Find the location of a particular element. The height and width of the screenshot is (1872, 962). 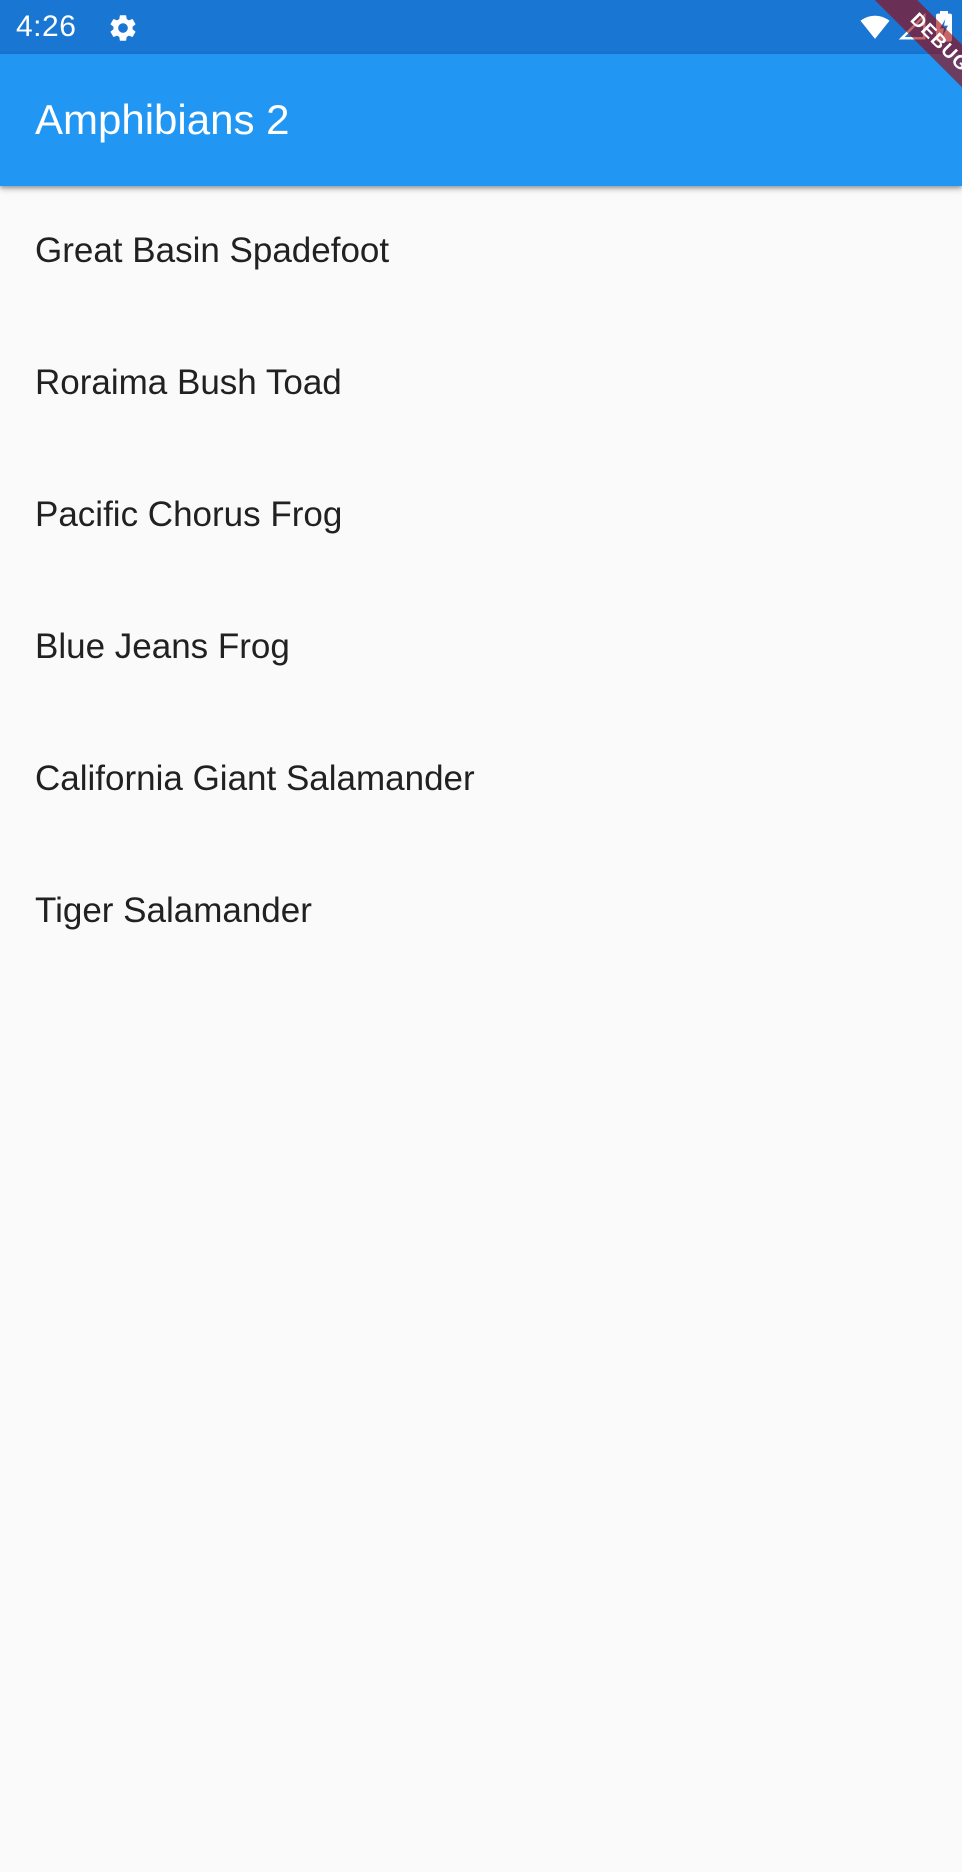

list-item-label: Roraima Bush Toad is located at coordinates (188, 382).